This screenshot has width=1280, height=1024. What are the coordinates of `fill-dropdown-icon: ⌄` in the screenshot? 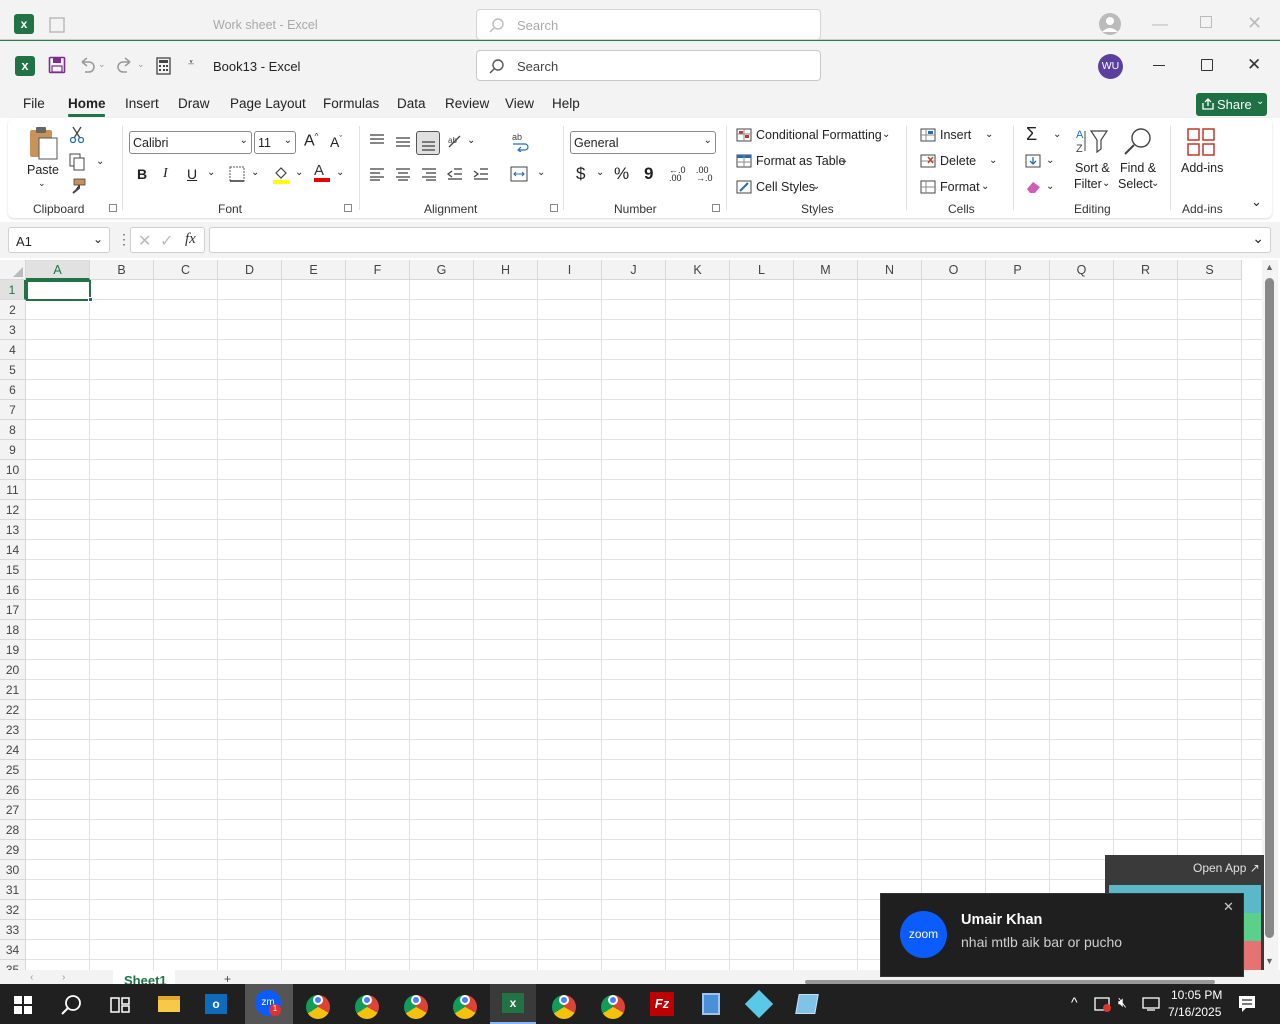 It's located at (1050, 160).